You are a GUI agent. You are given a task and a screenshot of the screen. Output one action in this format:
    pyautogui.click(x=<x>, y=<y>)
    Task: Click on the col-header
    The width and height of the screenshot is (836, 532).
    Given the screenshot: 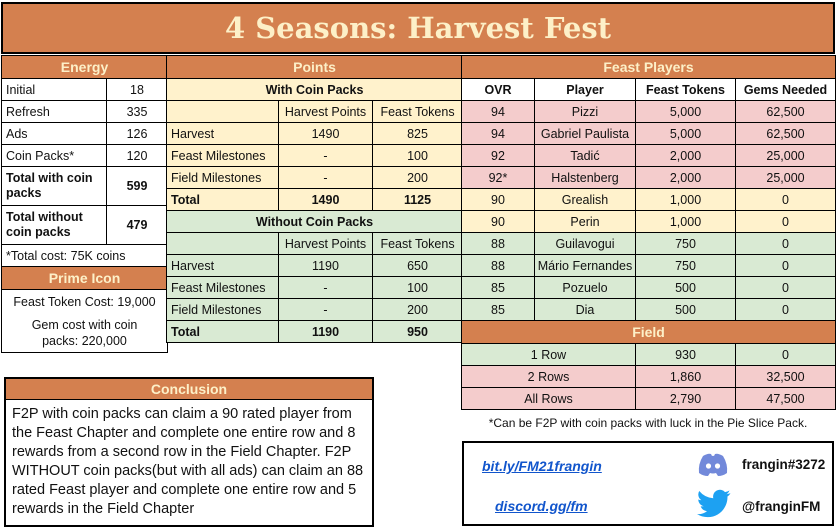 What is the action you would take?
    pyautogui.click(x=222, y=111)
    